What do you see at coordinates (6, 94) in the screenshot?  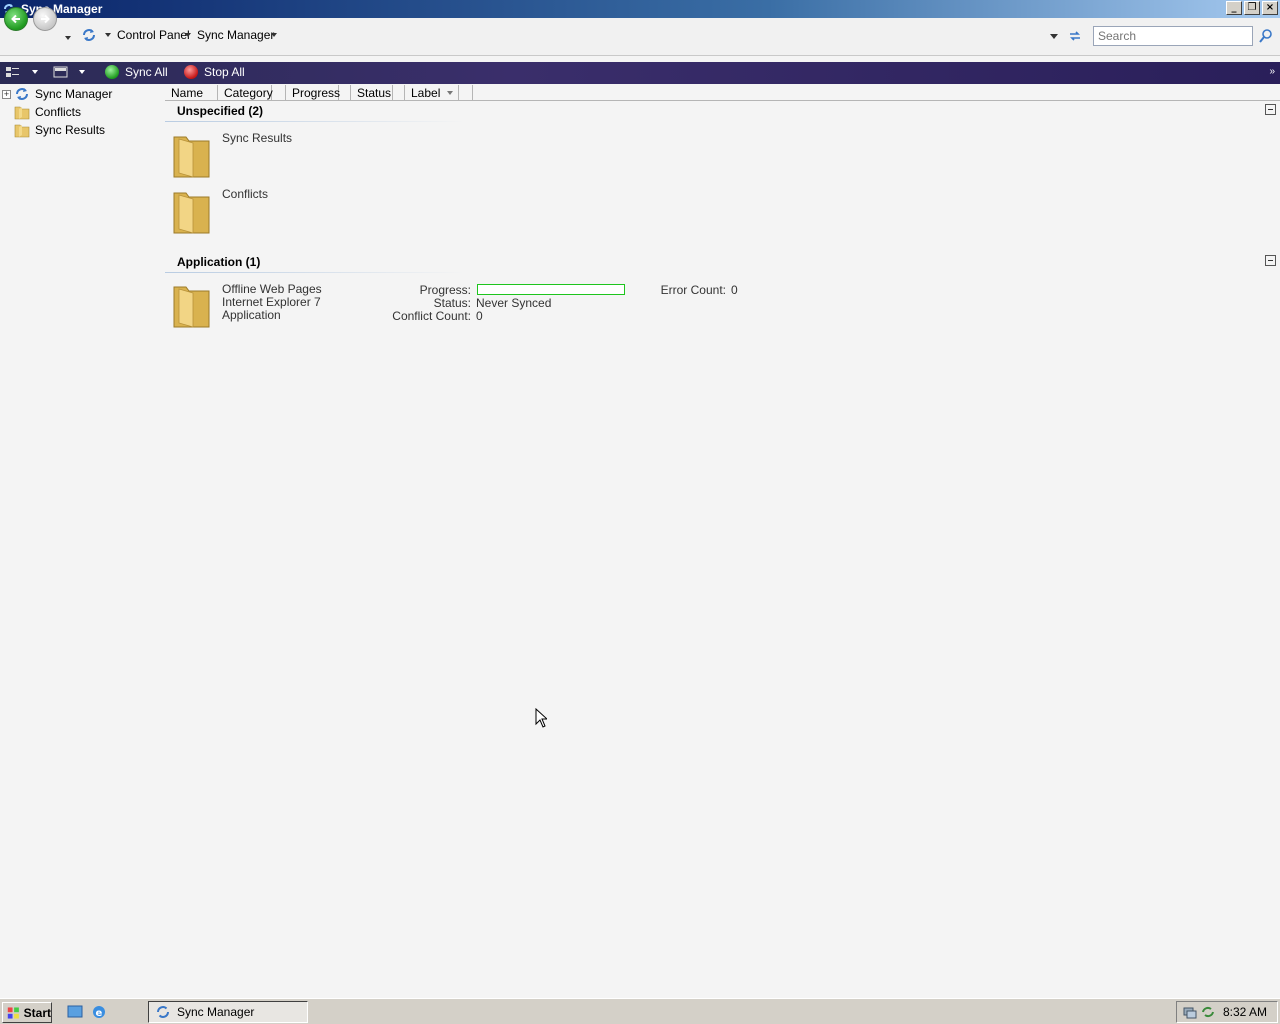 I see `tree-expand-toggle: +` at bounding box center [6, 94].